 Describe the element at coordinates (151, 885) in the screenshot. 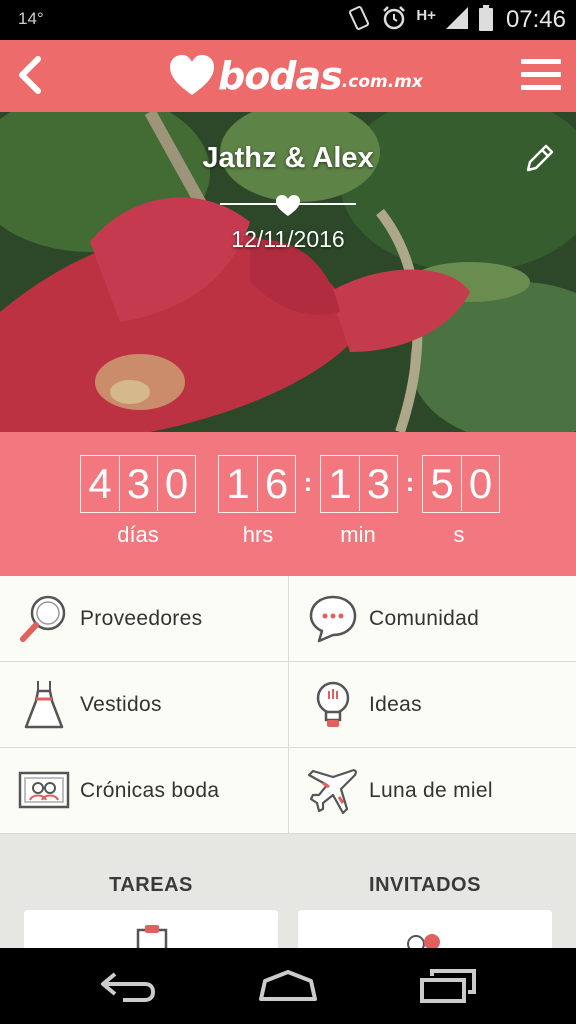

I see `section-title-tareas: TAREAS` at that location.